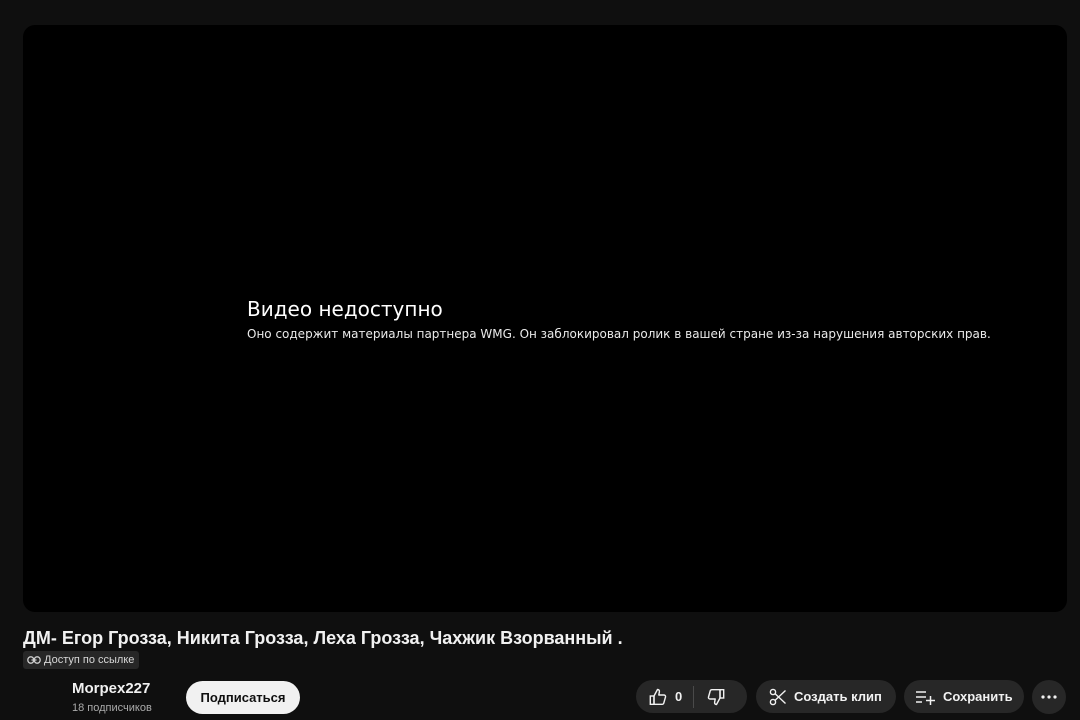 The height and width of the screenshot is (720, 1080). I want to click on unavailable-title: Видео недоступно, so click(345, 309).